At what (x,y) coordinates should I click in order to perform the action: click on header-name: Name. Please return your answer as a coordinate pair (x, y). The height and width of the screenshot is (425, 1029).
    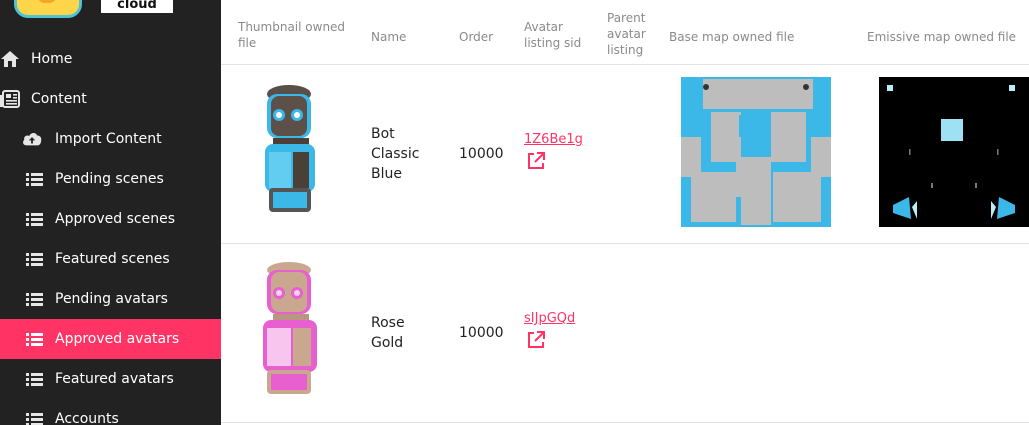
    Looking at the image, I should click on (388, 37).